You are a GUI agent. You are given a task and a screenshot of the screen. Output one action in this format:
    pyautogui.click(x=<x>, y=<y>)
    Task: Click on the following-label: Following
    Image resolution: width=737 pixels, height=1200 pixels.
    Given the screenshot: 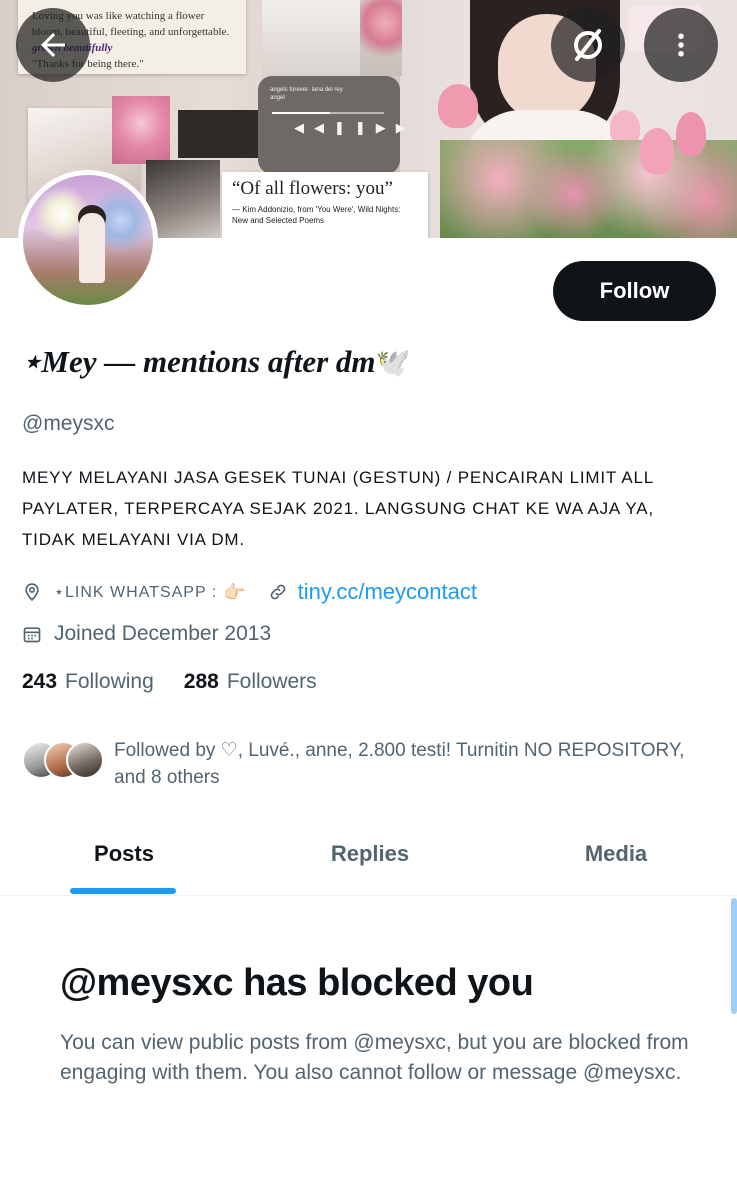 What is the action you would take?
    pyautogui.click(x=109, y=681)
    